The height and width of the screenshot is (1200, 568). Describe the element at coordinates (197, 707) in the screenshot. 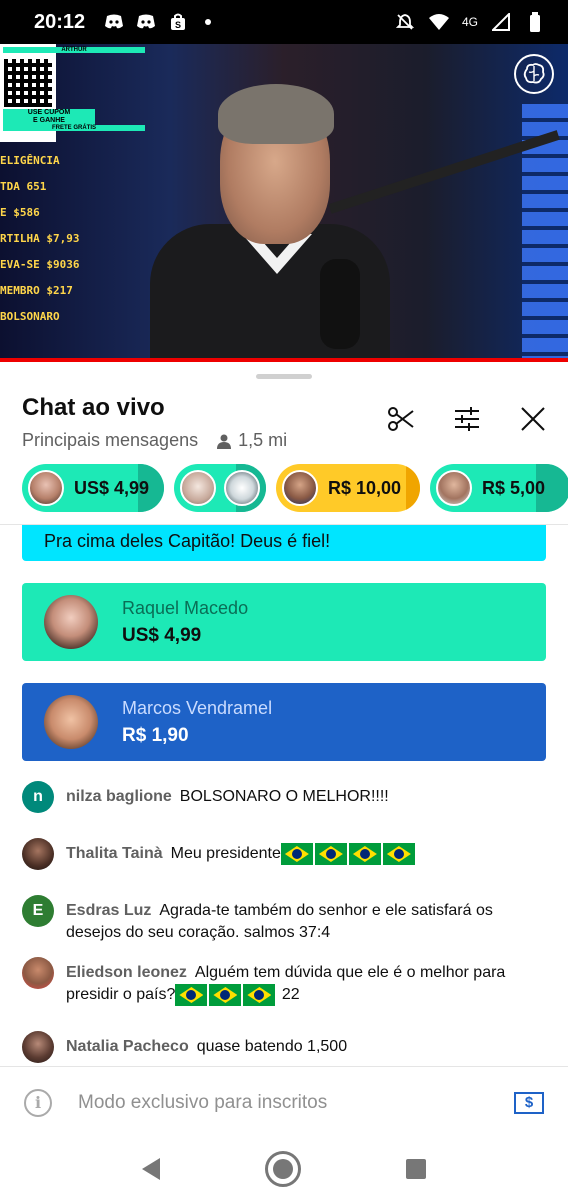

I see `superchat-author: Marcos Vendramel` at that location.